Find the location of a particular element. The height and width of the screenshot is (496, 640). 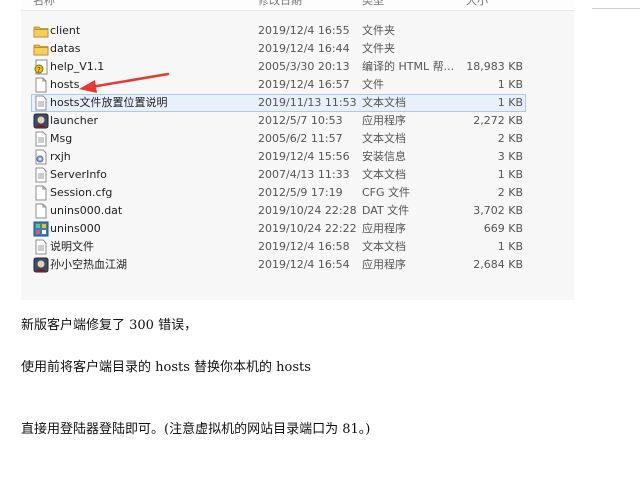

article-line-1: 新版客户端修复了 300 错误， is located at coordinates (109, 325).